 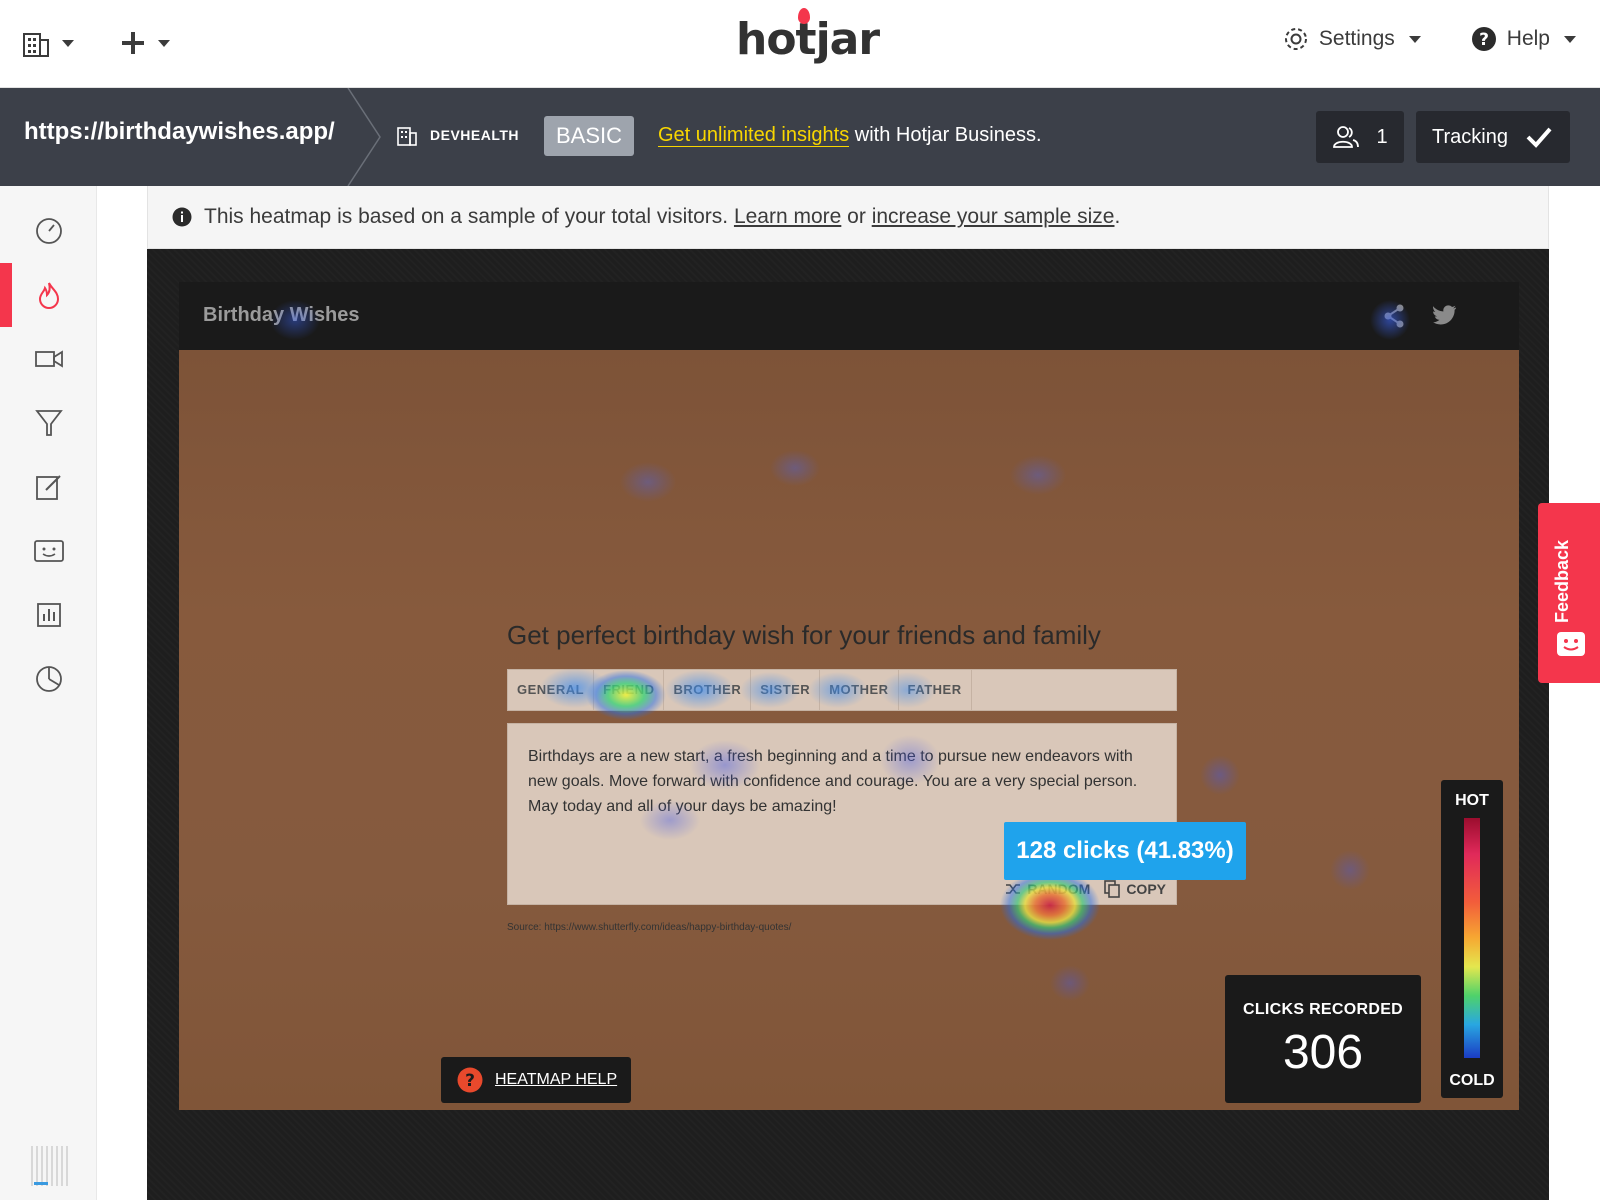 I want to click on copy-label: COPY, so click(x=1146, y=889).